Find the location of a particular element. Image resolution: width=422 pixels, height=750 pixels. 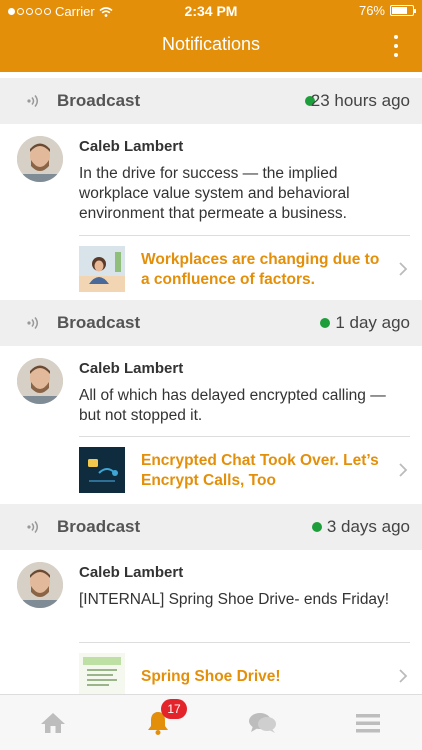

battery-percent: 76% is located at coordinates (371, 10).